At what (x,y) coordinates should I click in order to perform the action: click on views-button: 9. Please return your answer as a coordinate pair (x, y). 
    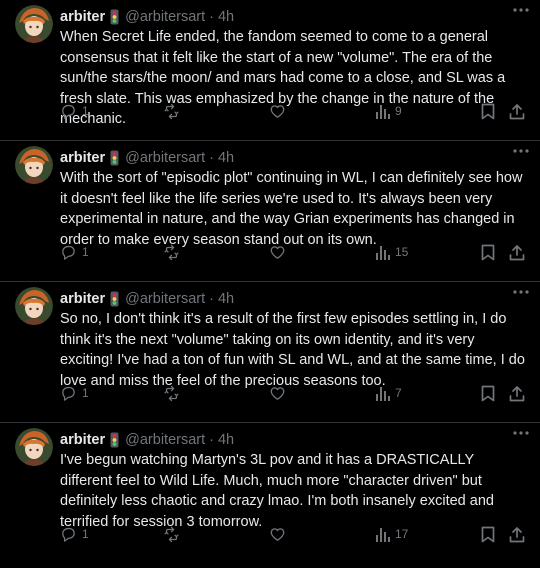
    Looking at the image, I should click on (388, 111).